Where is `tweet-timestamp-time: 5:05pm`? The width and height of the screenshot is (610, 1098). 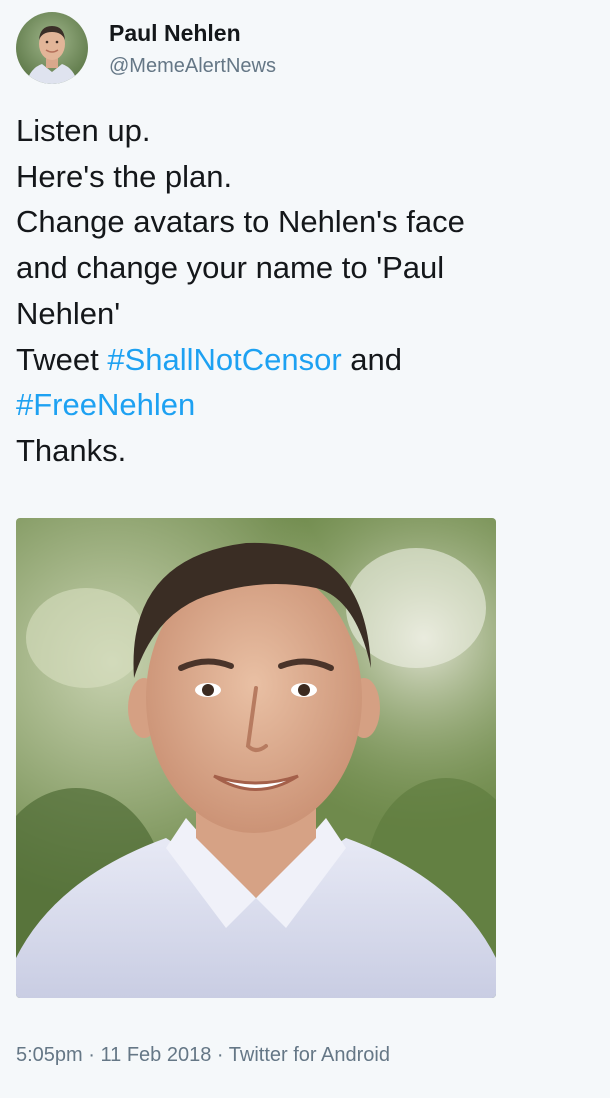
tweet-timestamp-time: 5:05pm is located at coordinates (49, 1055).